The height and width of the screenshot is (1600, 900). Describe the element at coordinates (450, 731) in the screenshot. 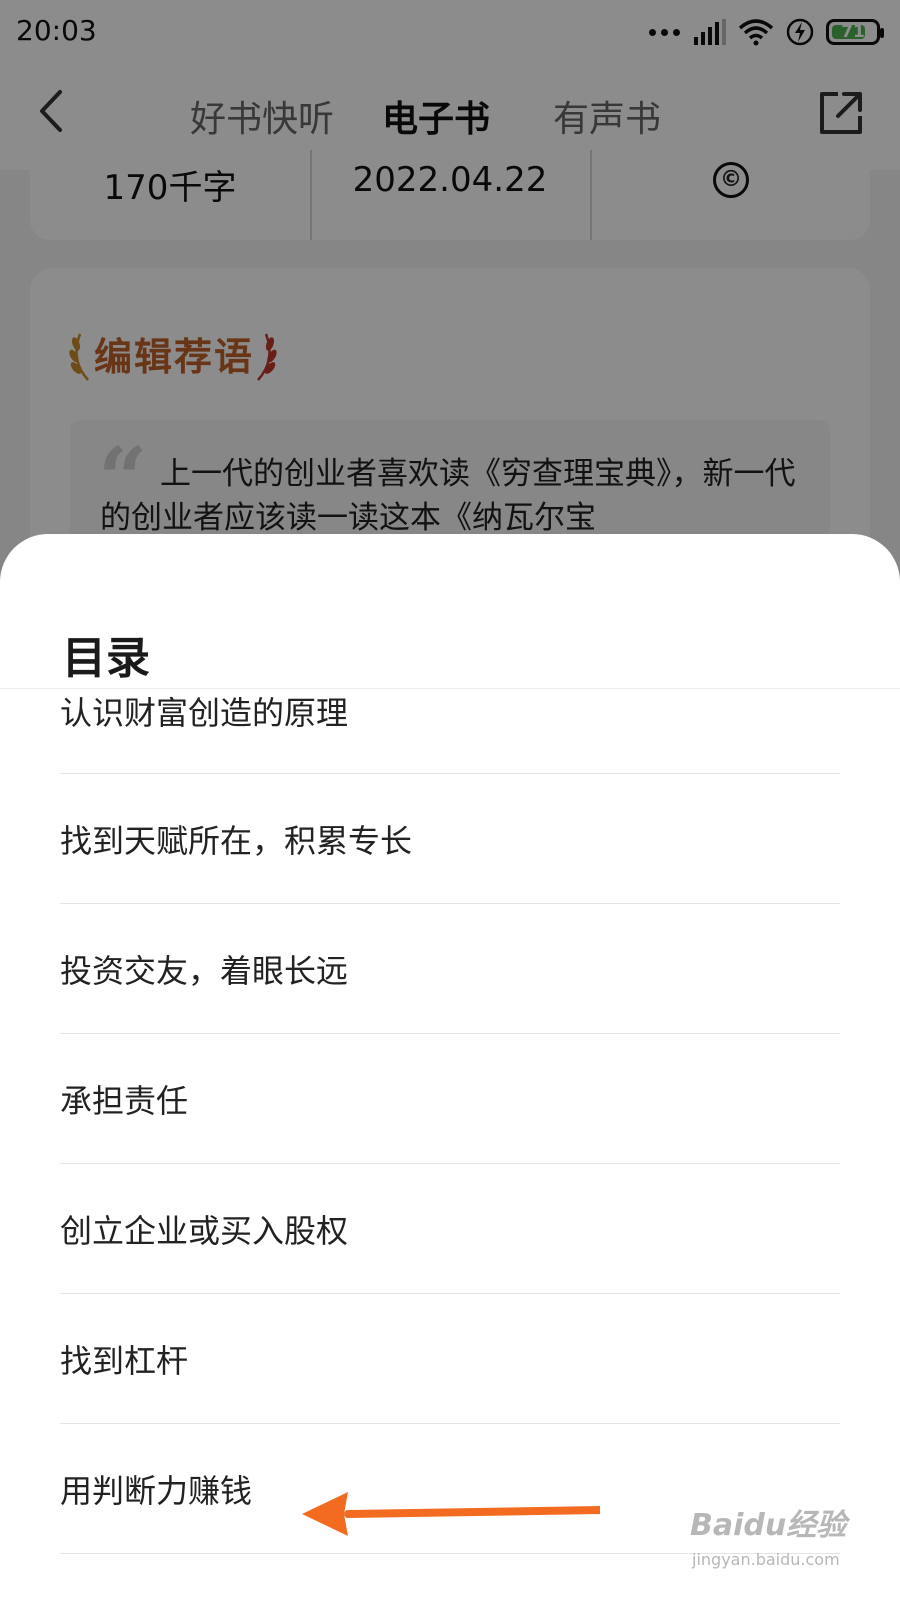

I see `toc-item: 认识财富创造的原理` at that location.